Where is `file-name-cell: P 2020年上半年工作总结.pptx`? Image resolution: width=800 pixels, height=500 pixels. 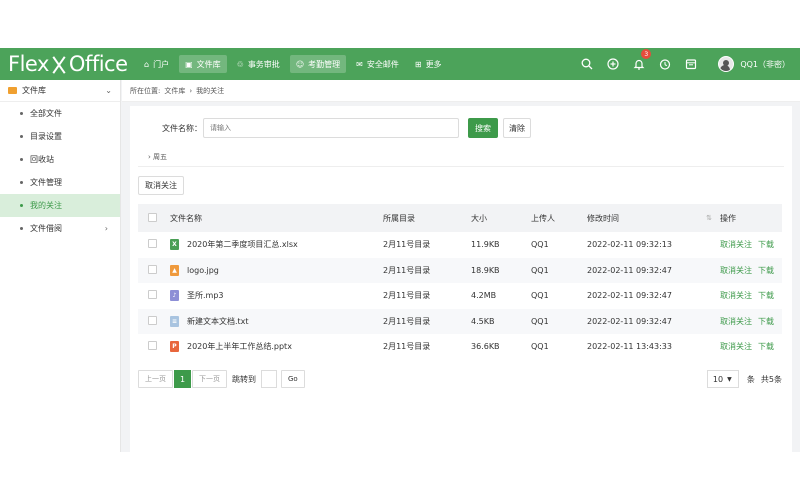 file-name-cell: P 2020年上半年工作总结.pptx is located at coordinates (276, 347).